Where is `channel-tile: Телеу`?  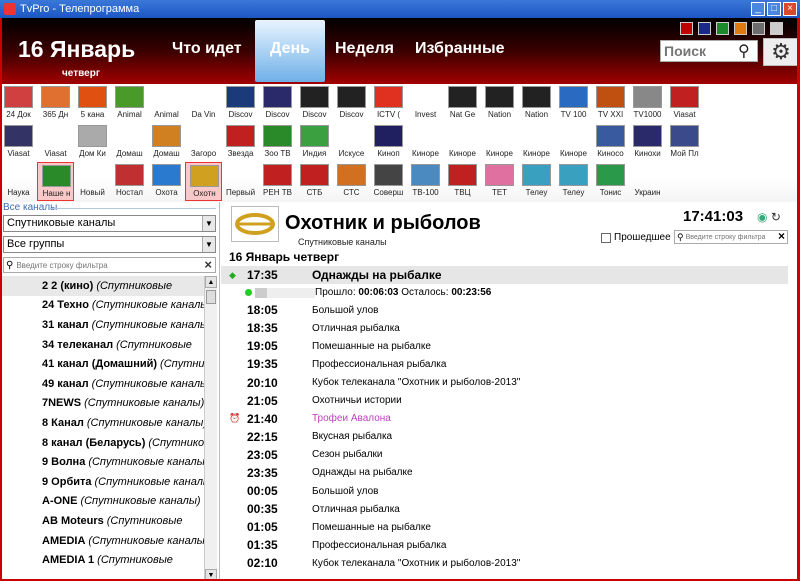 channel-tile: Телеу is located at coordinates (573, 181).